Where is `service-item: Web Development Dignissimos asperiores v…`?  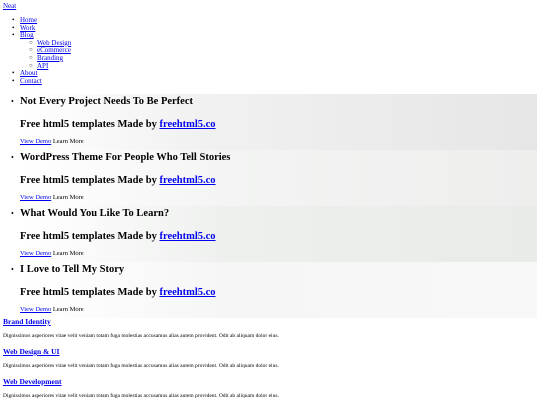
service-item: Web Development Dignissimos asperiores v… is located at coordinates (268, 392).